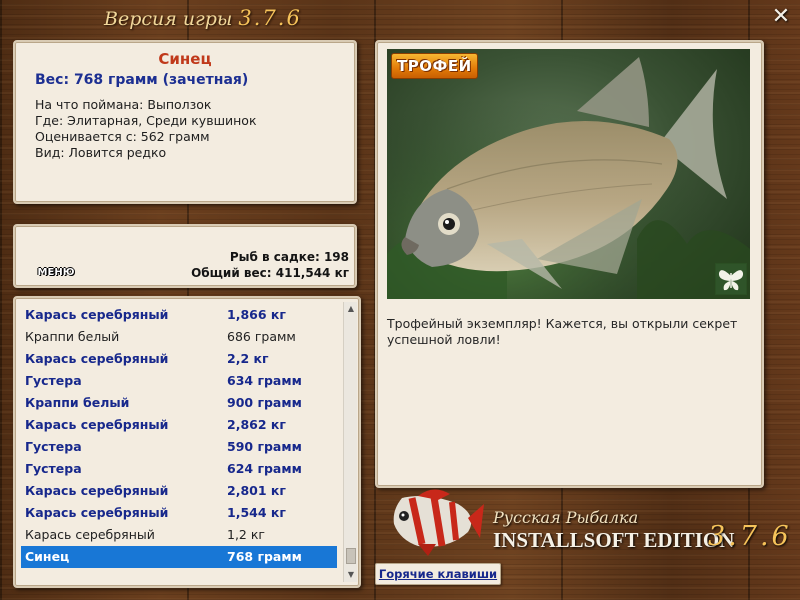  I want to click on catch-fish-name: Синец, so click(185, 59).